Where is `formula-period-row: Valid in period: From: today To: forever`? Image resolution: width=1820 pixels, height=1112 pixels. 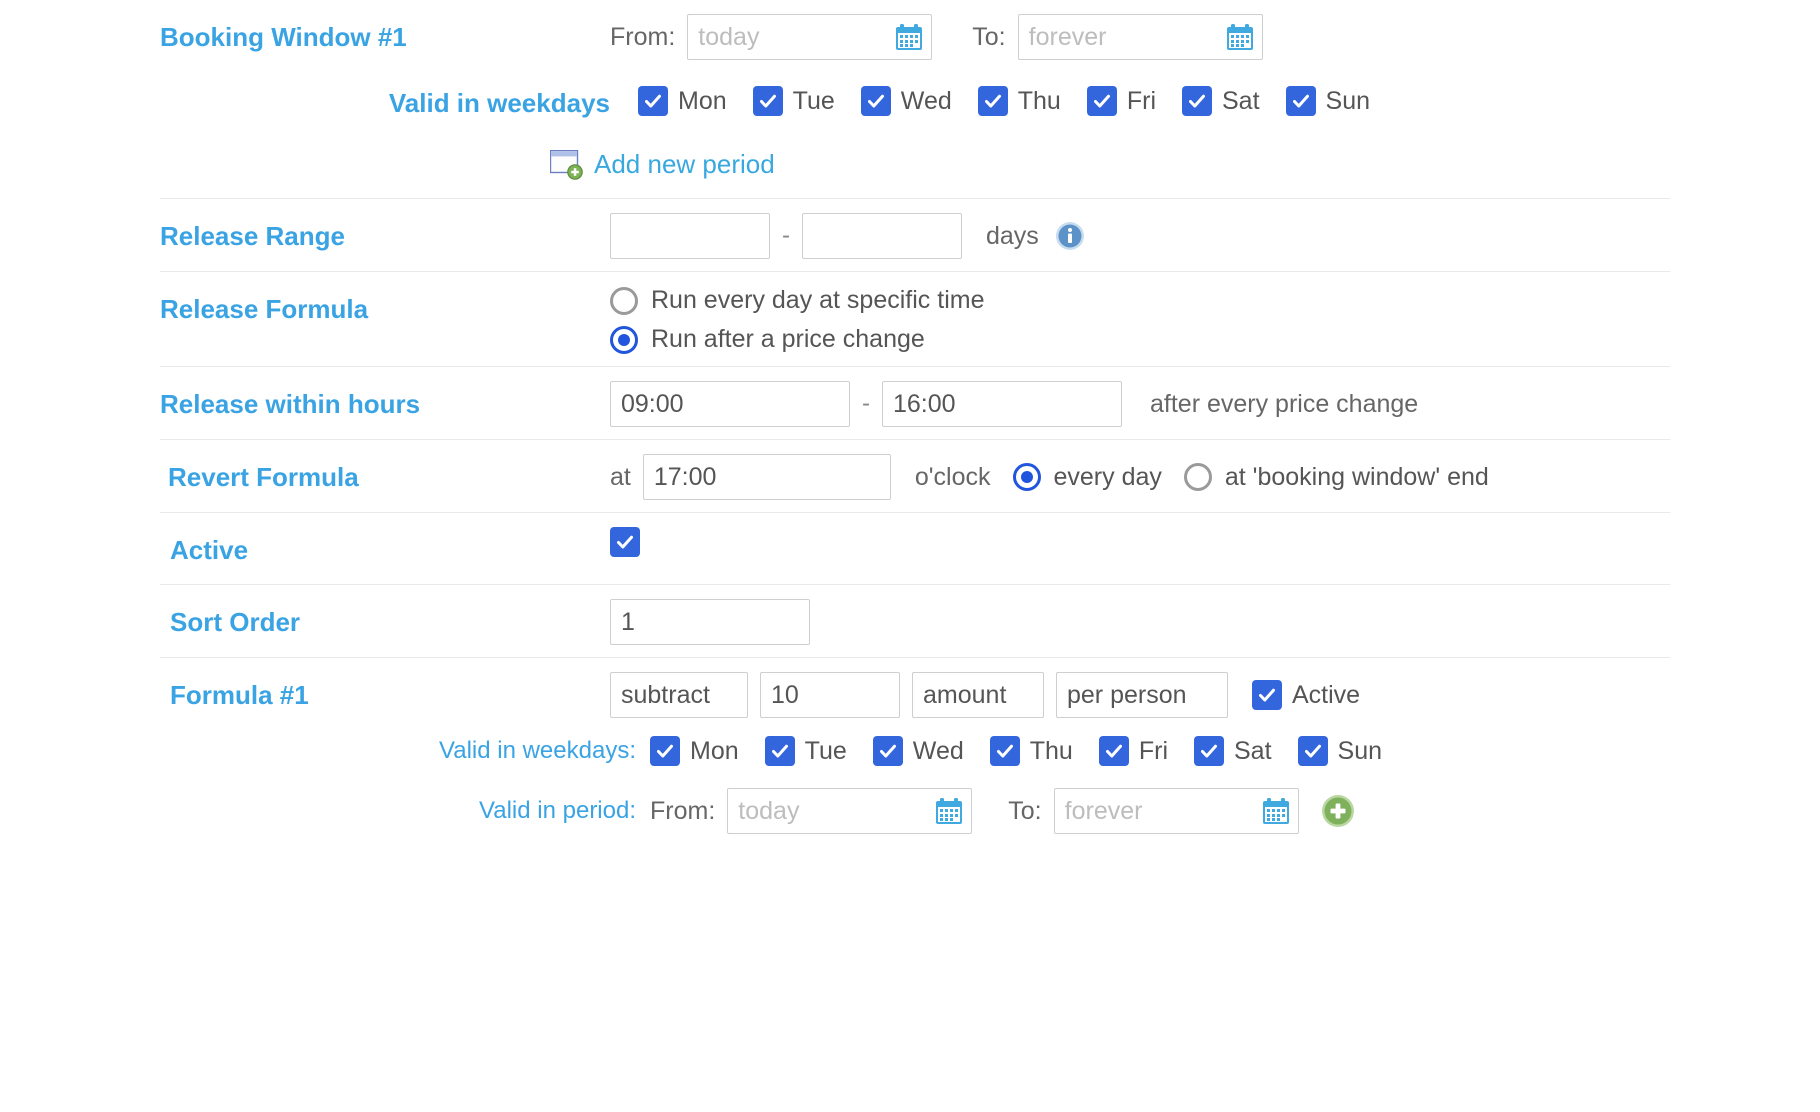
formula-period-row: Valid in period: From: today To: forever is located at coordinates (1000, 811).